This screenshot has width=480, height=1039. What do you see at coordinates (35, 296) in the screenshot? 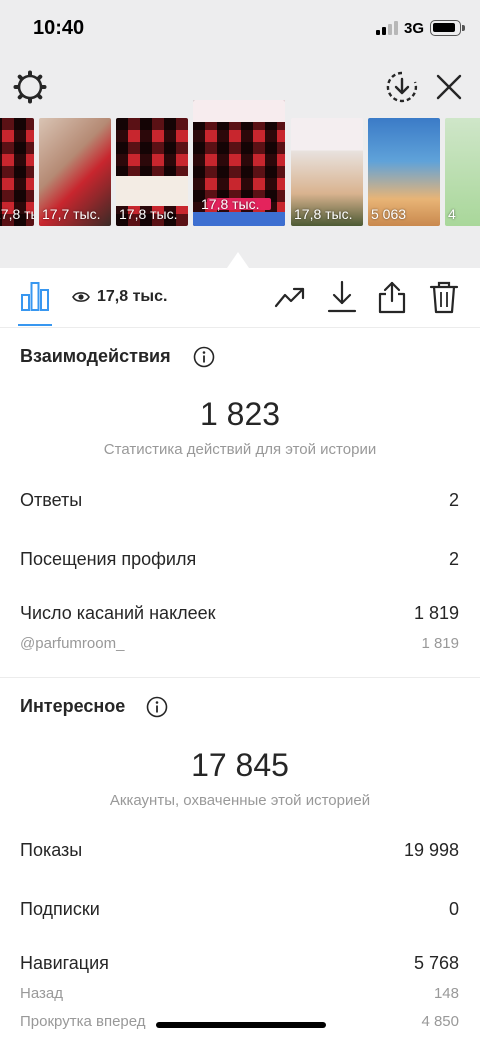
I see `bar-chart-icon` at bounding box center [35, 296].